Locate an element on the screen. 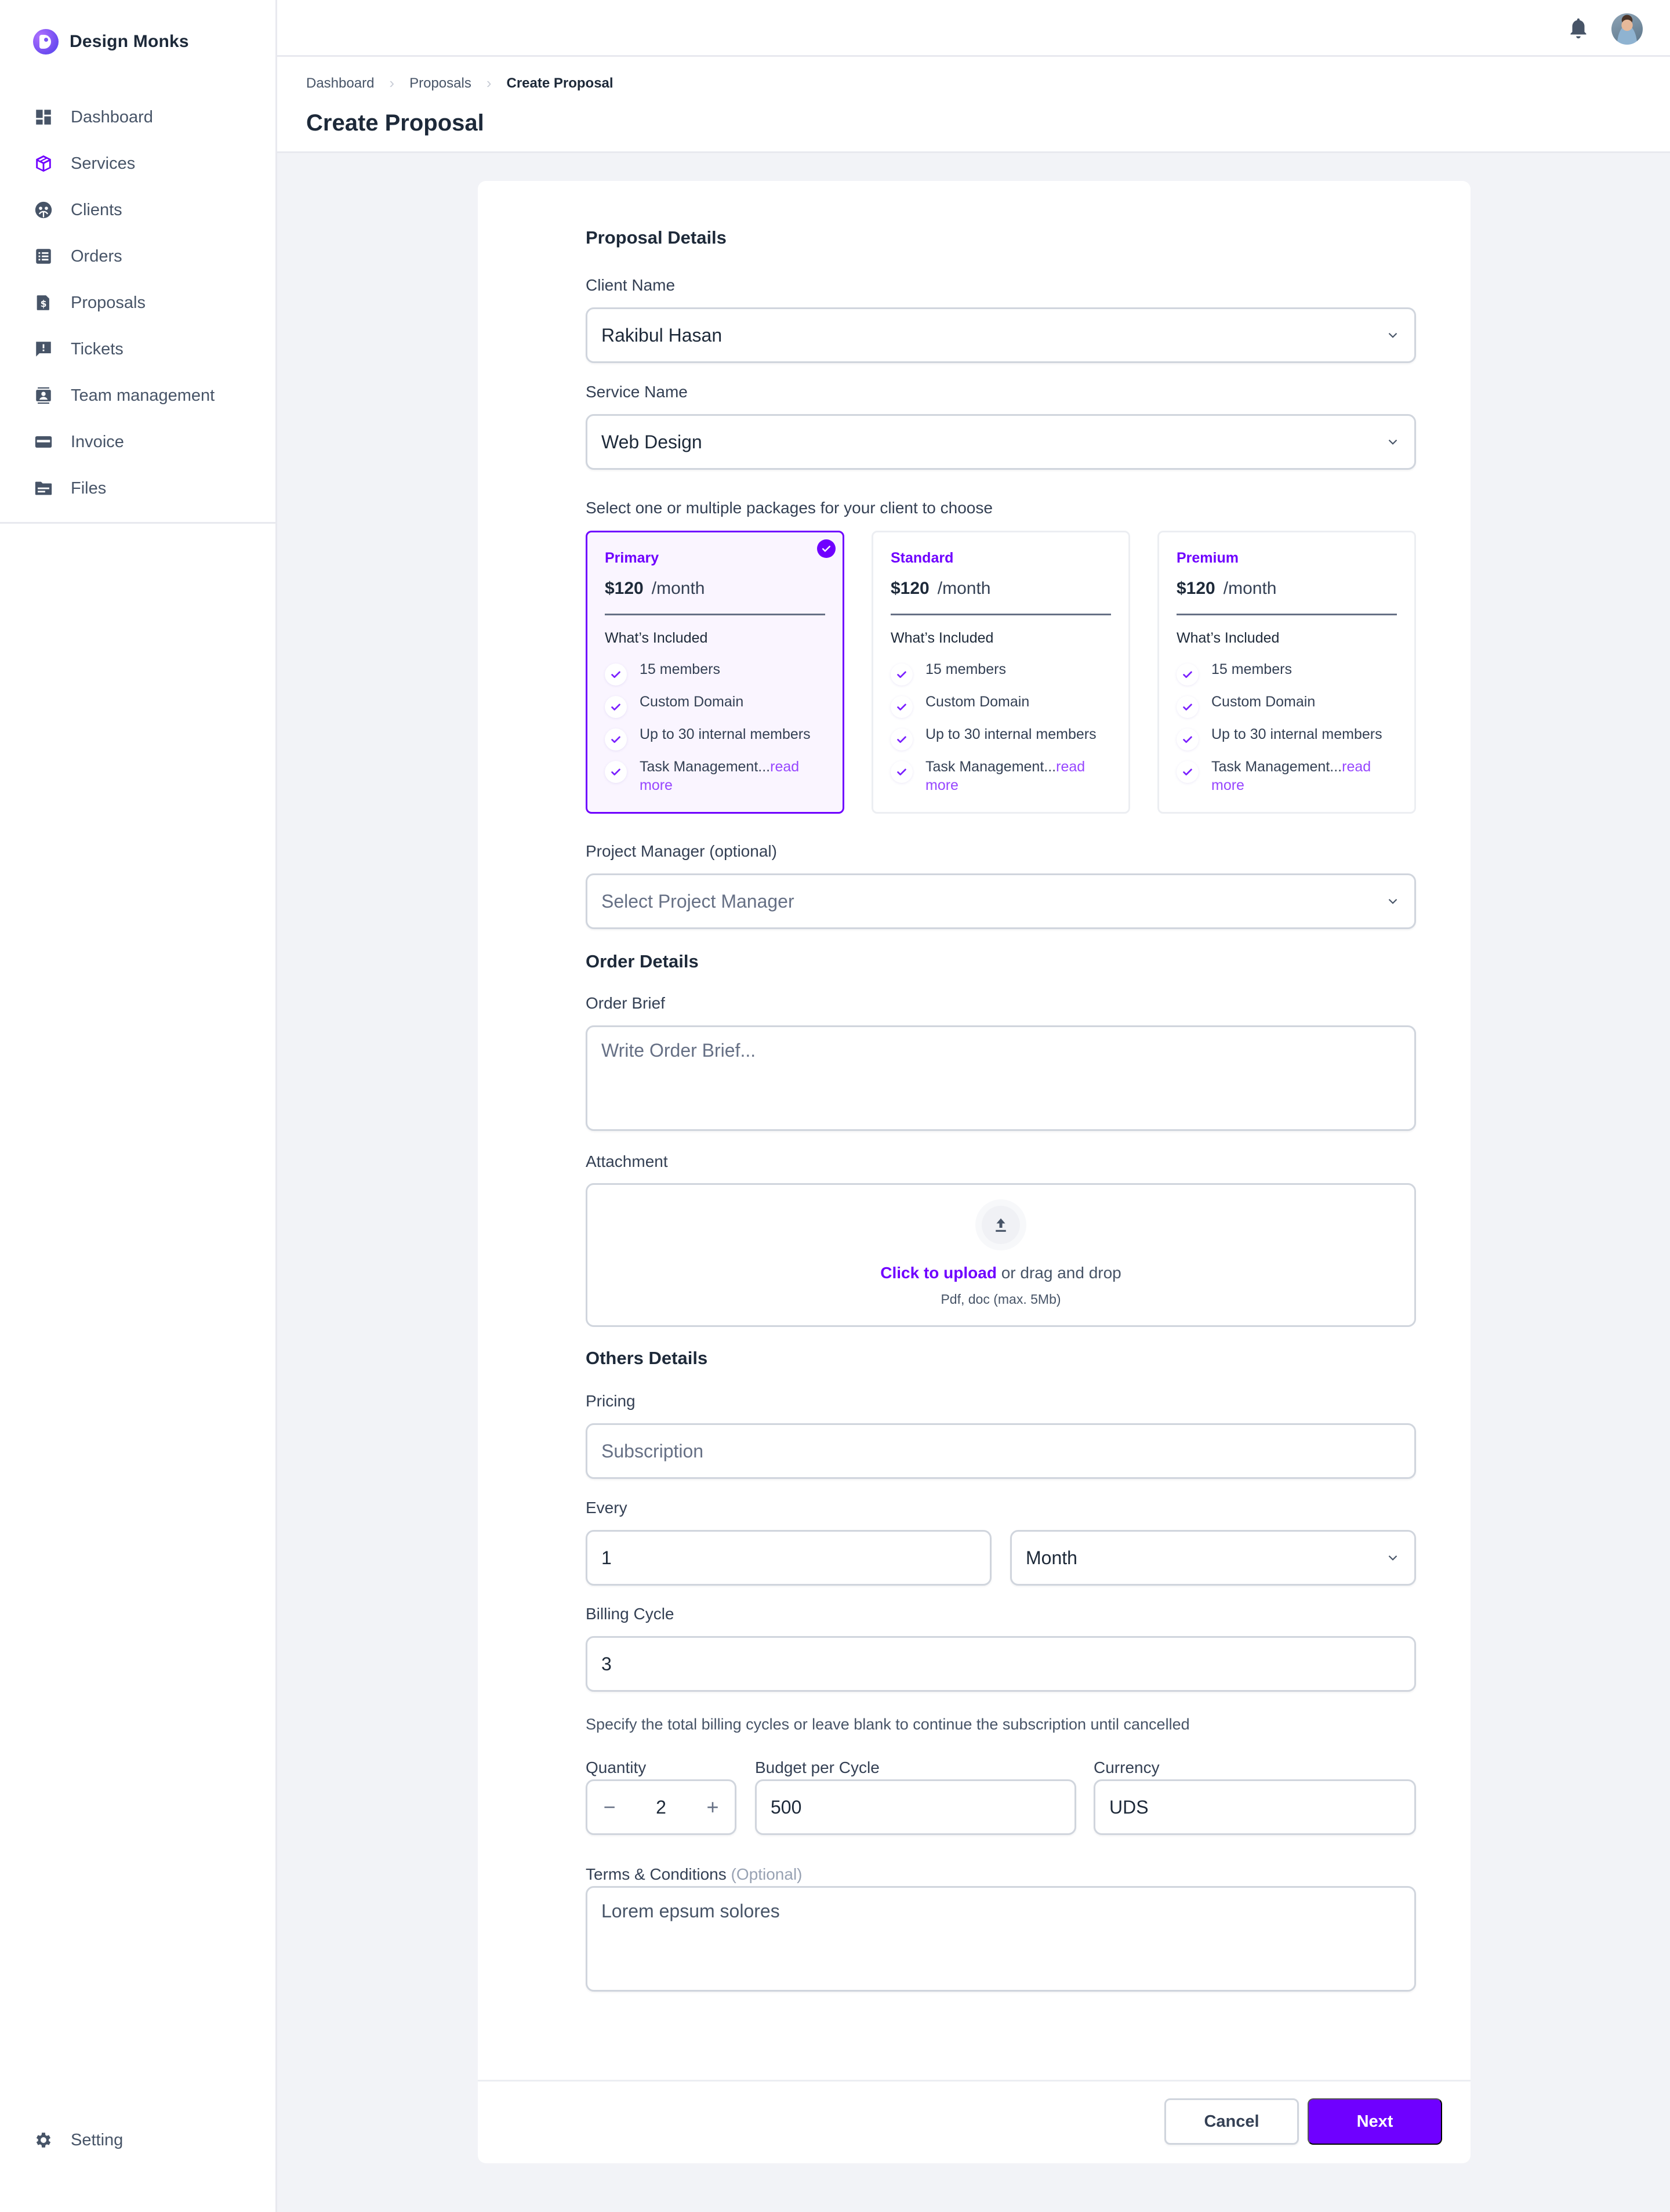 This screenshot has width=1670, height=2212. sidebar-item-invoice: Invoice is located at coordinates (137, 442).